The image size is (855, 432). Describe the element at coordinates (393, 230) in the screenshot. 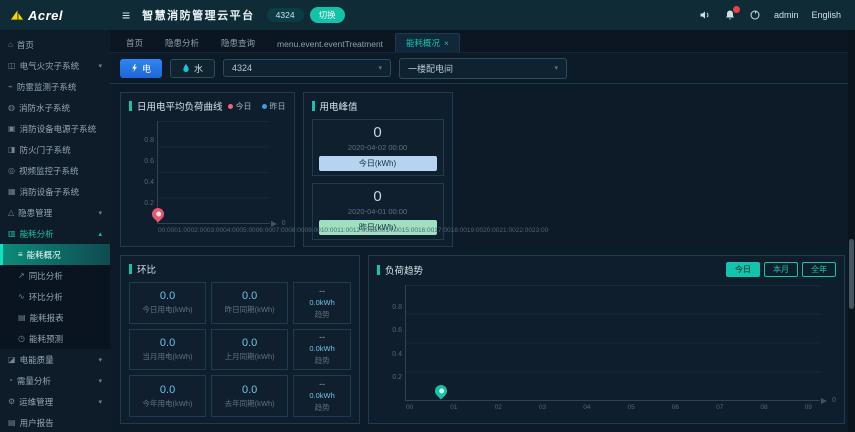

I see `x-axis-tick: 14:00` at that location.